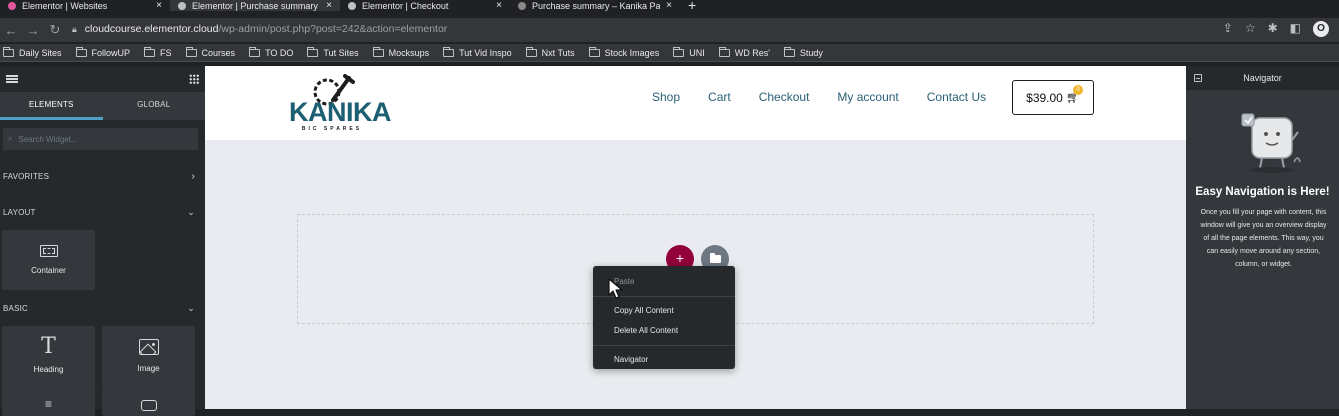 The height and width of the screenshot is (416, 1339). Describe the element at coordinates (666, 97) in the screenshot. I see `nav-link-shop: Shop` at that location.